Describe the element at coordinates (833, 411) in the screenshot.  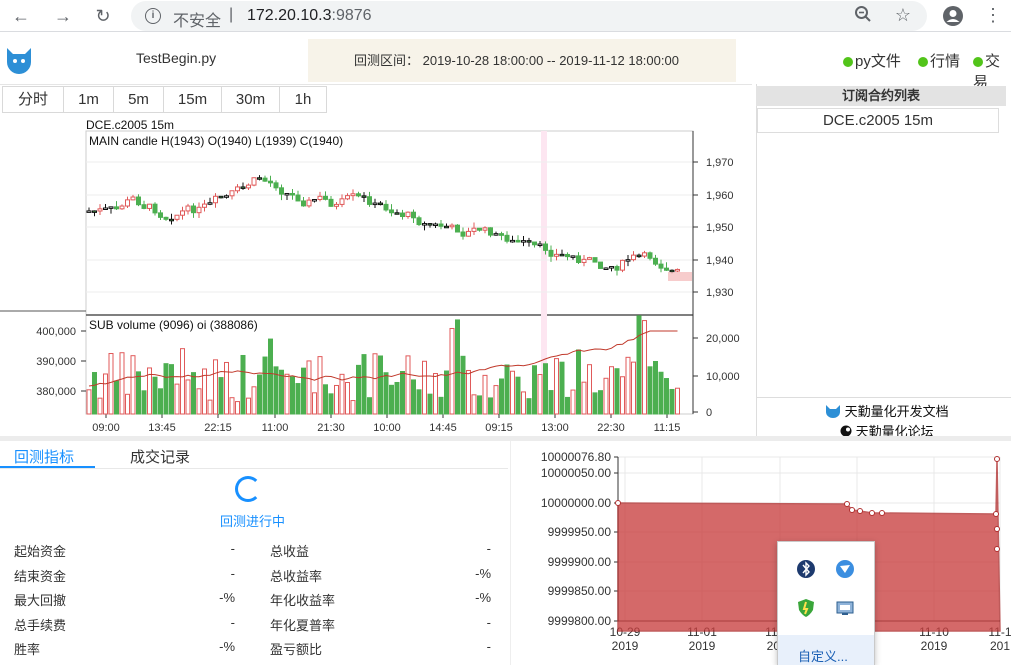
I see `tq-icon` at that location.